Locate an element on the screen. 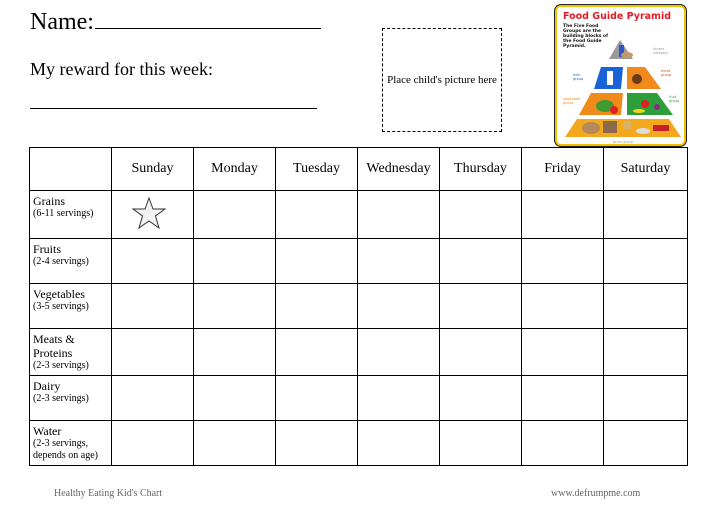 This screenshot has height=519, width=717. table-row: Vegetables (3-5 servings) is located at coordinates (358, 306).